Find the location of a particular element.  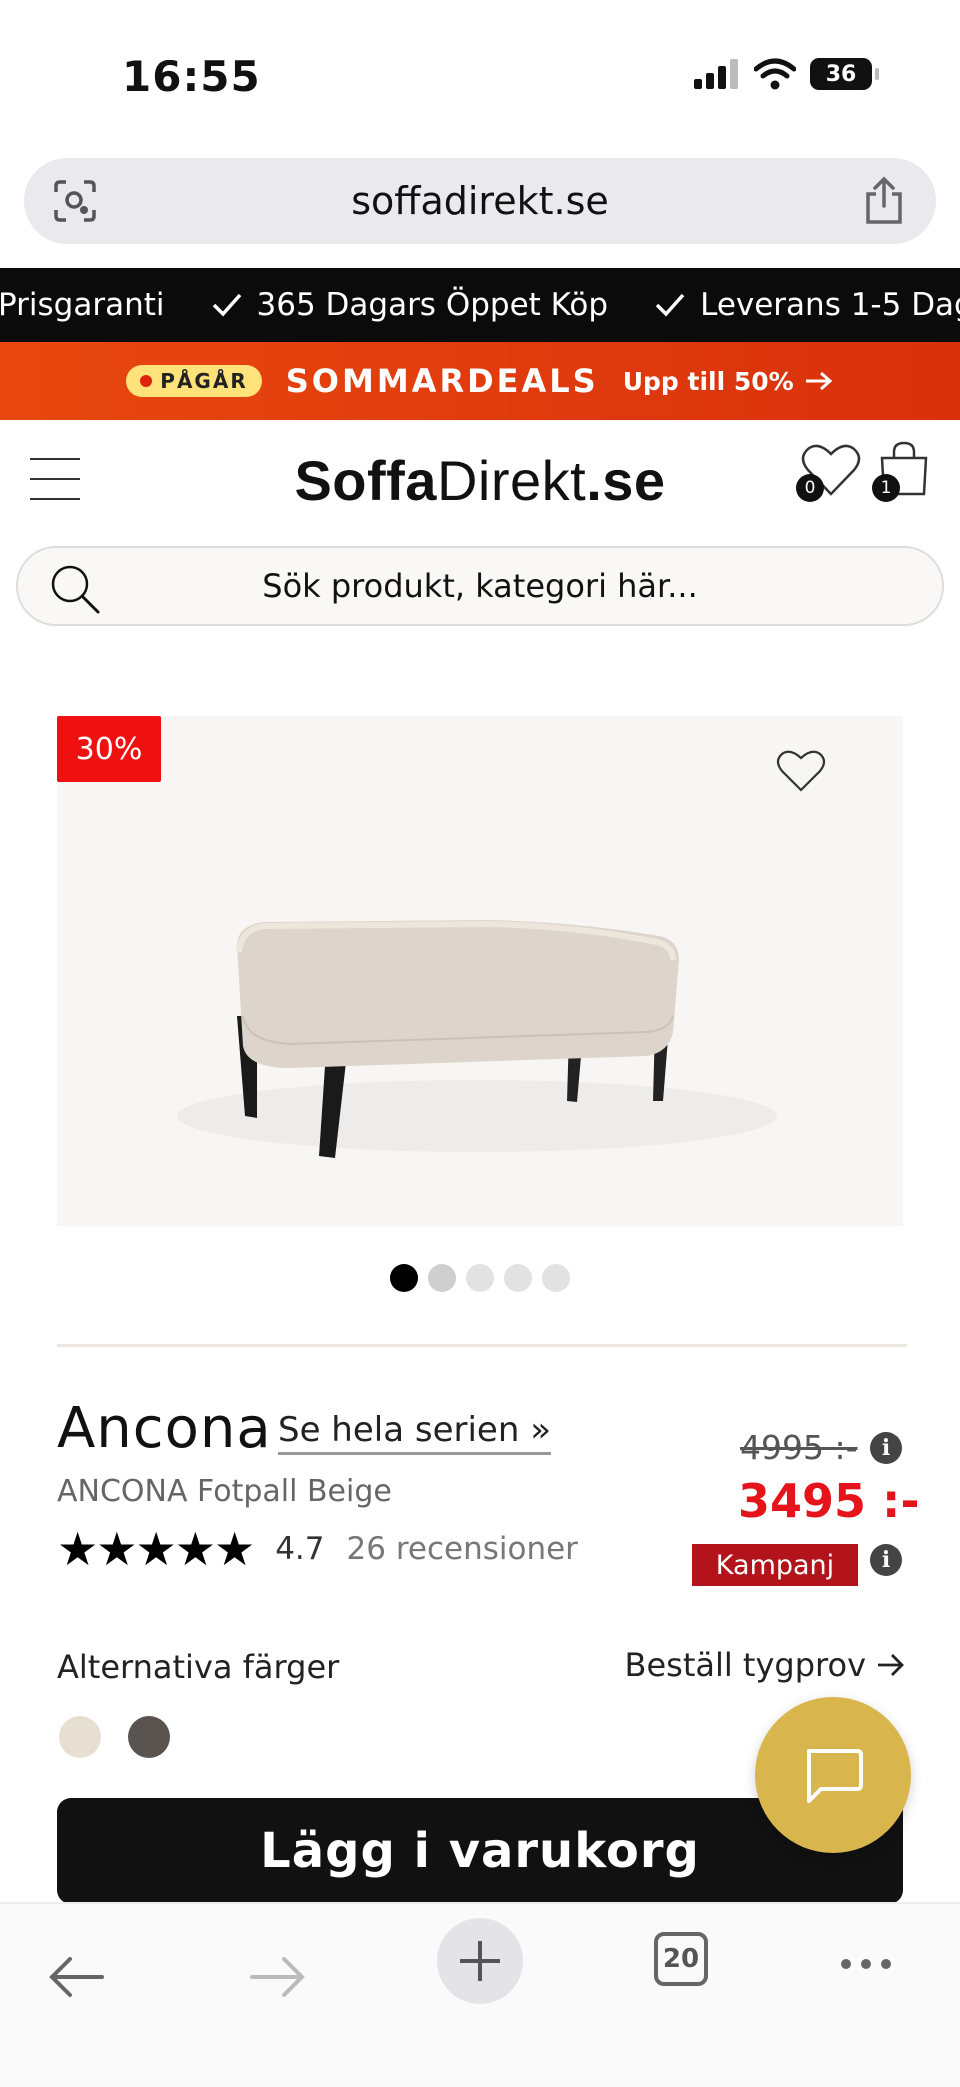

rating-stars: ★★★★★ is located at coordinates (156, 1549).